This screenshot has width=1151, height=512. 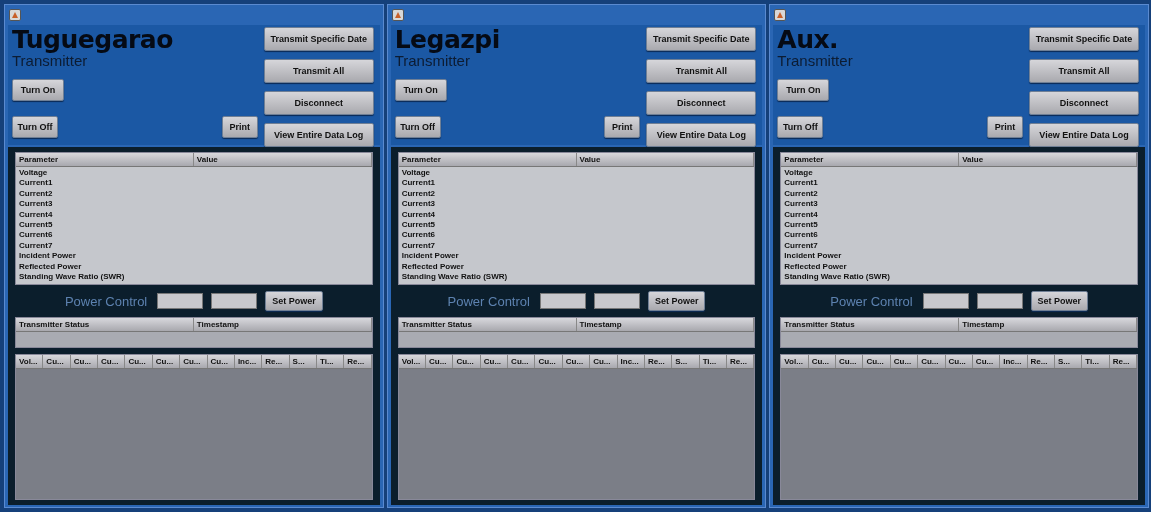 I want to click on parameter-row: Current5, so click(x=959, y=225).